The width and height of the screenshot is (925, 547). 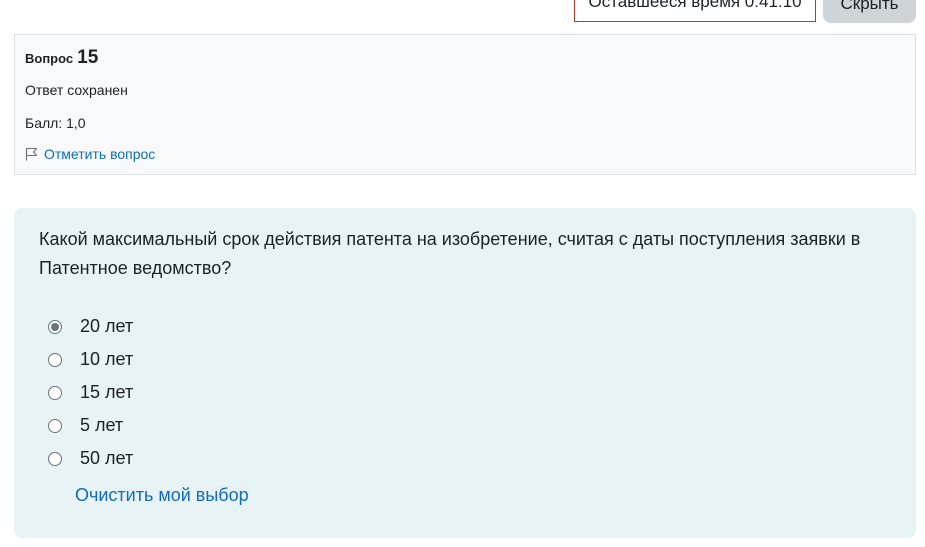 I want to click on answer-option-5: 5 лет, so click(x=85, y=425).